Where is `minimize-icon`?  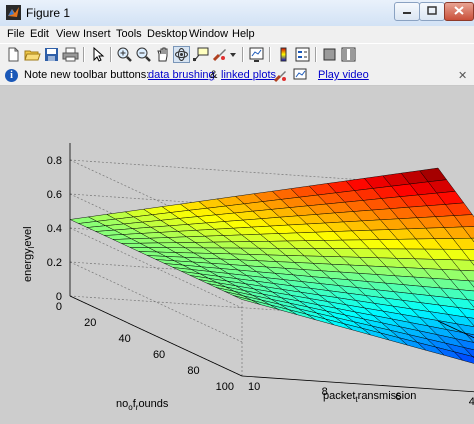
minimize-icon is located at coordinates (407, 13).